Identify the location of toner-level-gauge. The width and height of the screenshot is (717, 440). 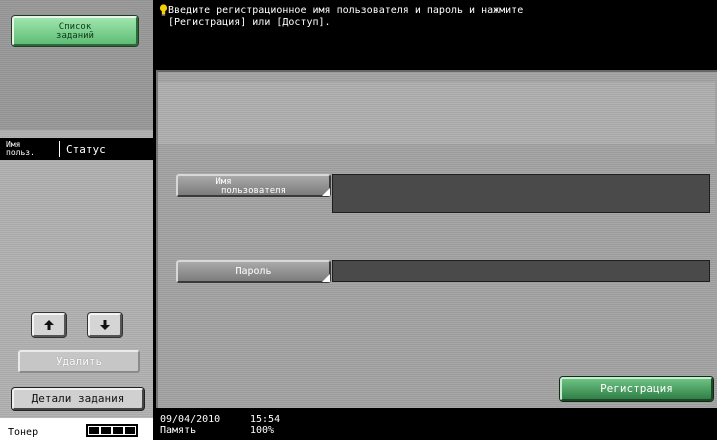
(112, 430).